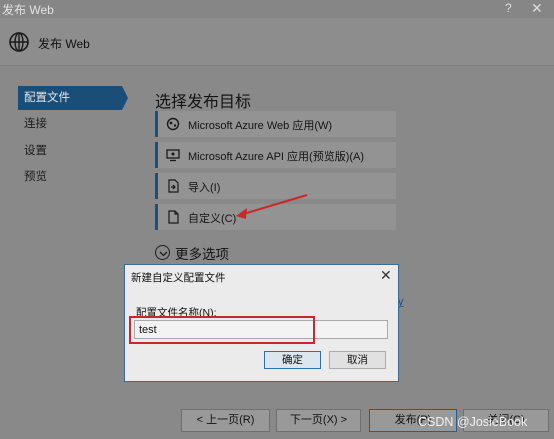 This screenshot has height=439, width=554. Describe the element at coordinates (203, 102) in the screenshot. I see `page-title: 选择发布目标` at that location.